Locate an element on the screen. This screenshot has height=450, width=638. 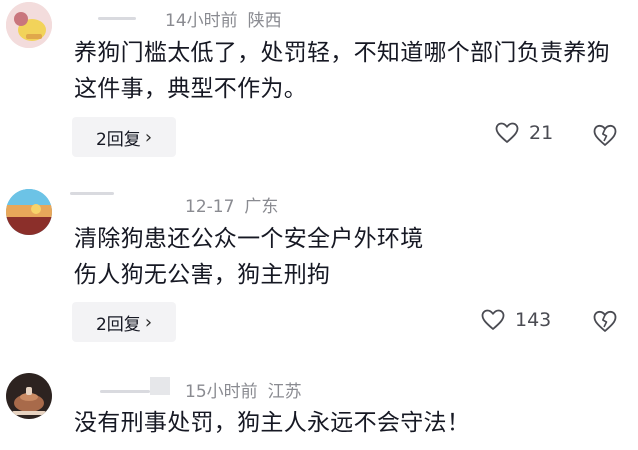
comment-meta: 15小时前 江苏 is located at coordinates (243, 389).